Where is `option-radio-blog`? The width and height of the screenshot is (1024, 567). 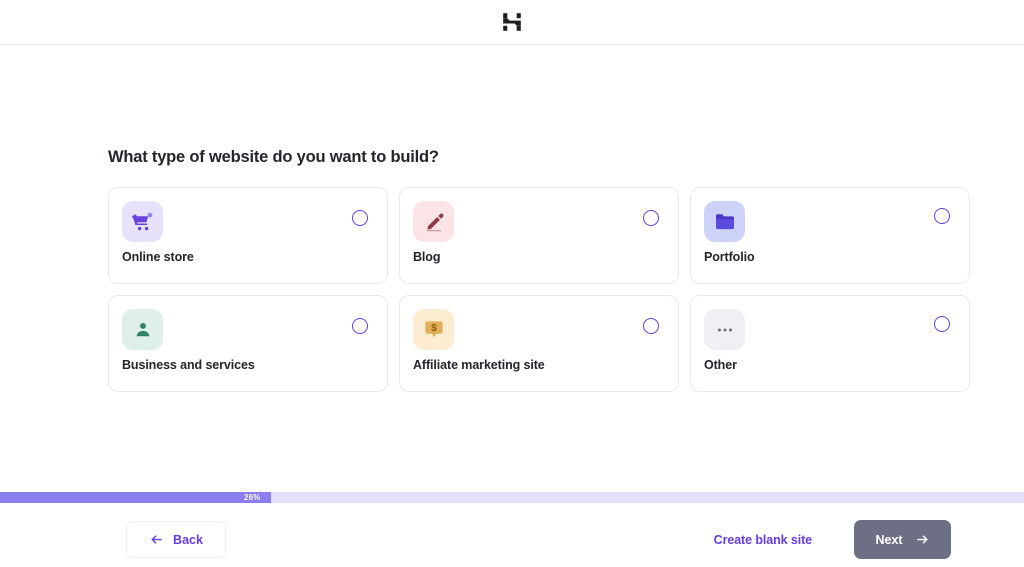
option-radio-blog is located at coordinates (651, 218).